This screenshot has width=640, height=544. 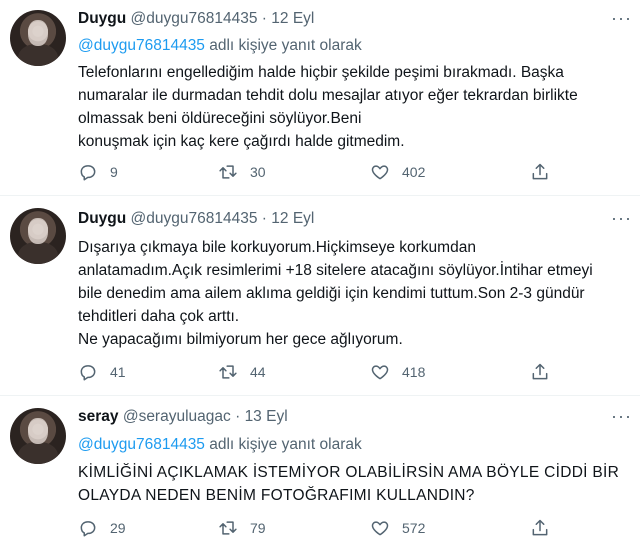 I want to click on tweet-text-line: olmassak beni öldüreceğini söylüyor.Beni, so click(x=220, y=118).